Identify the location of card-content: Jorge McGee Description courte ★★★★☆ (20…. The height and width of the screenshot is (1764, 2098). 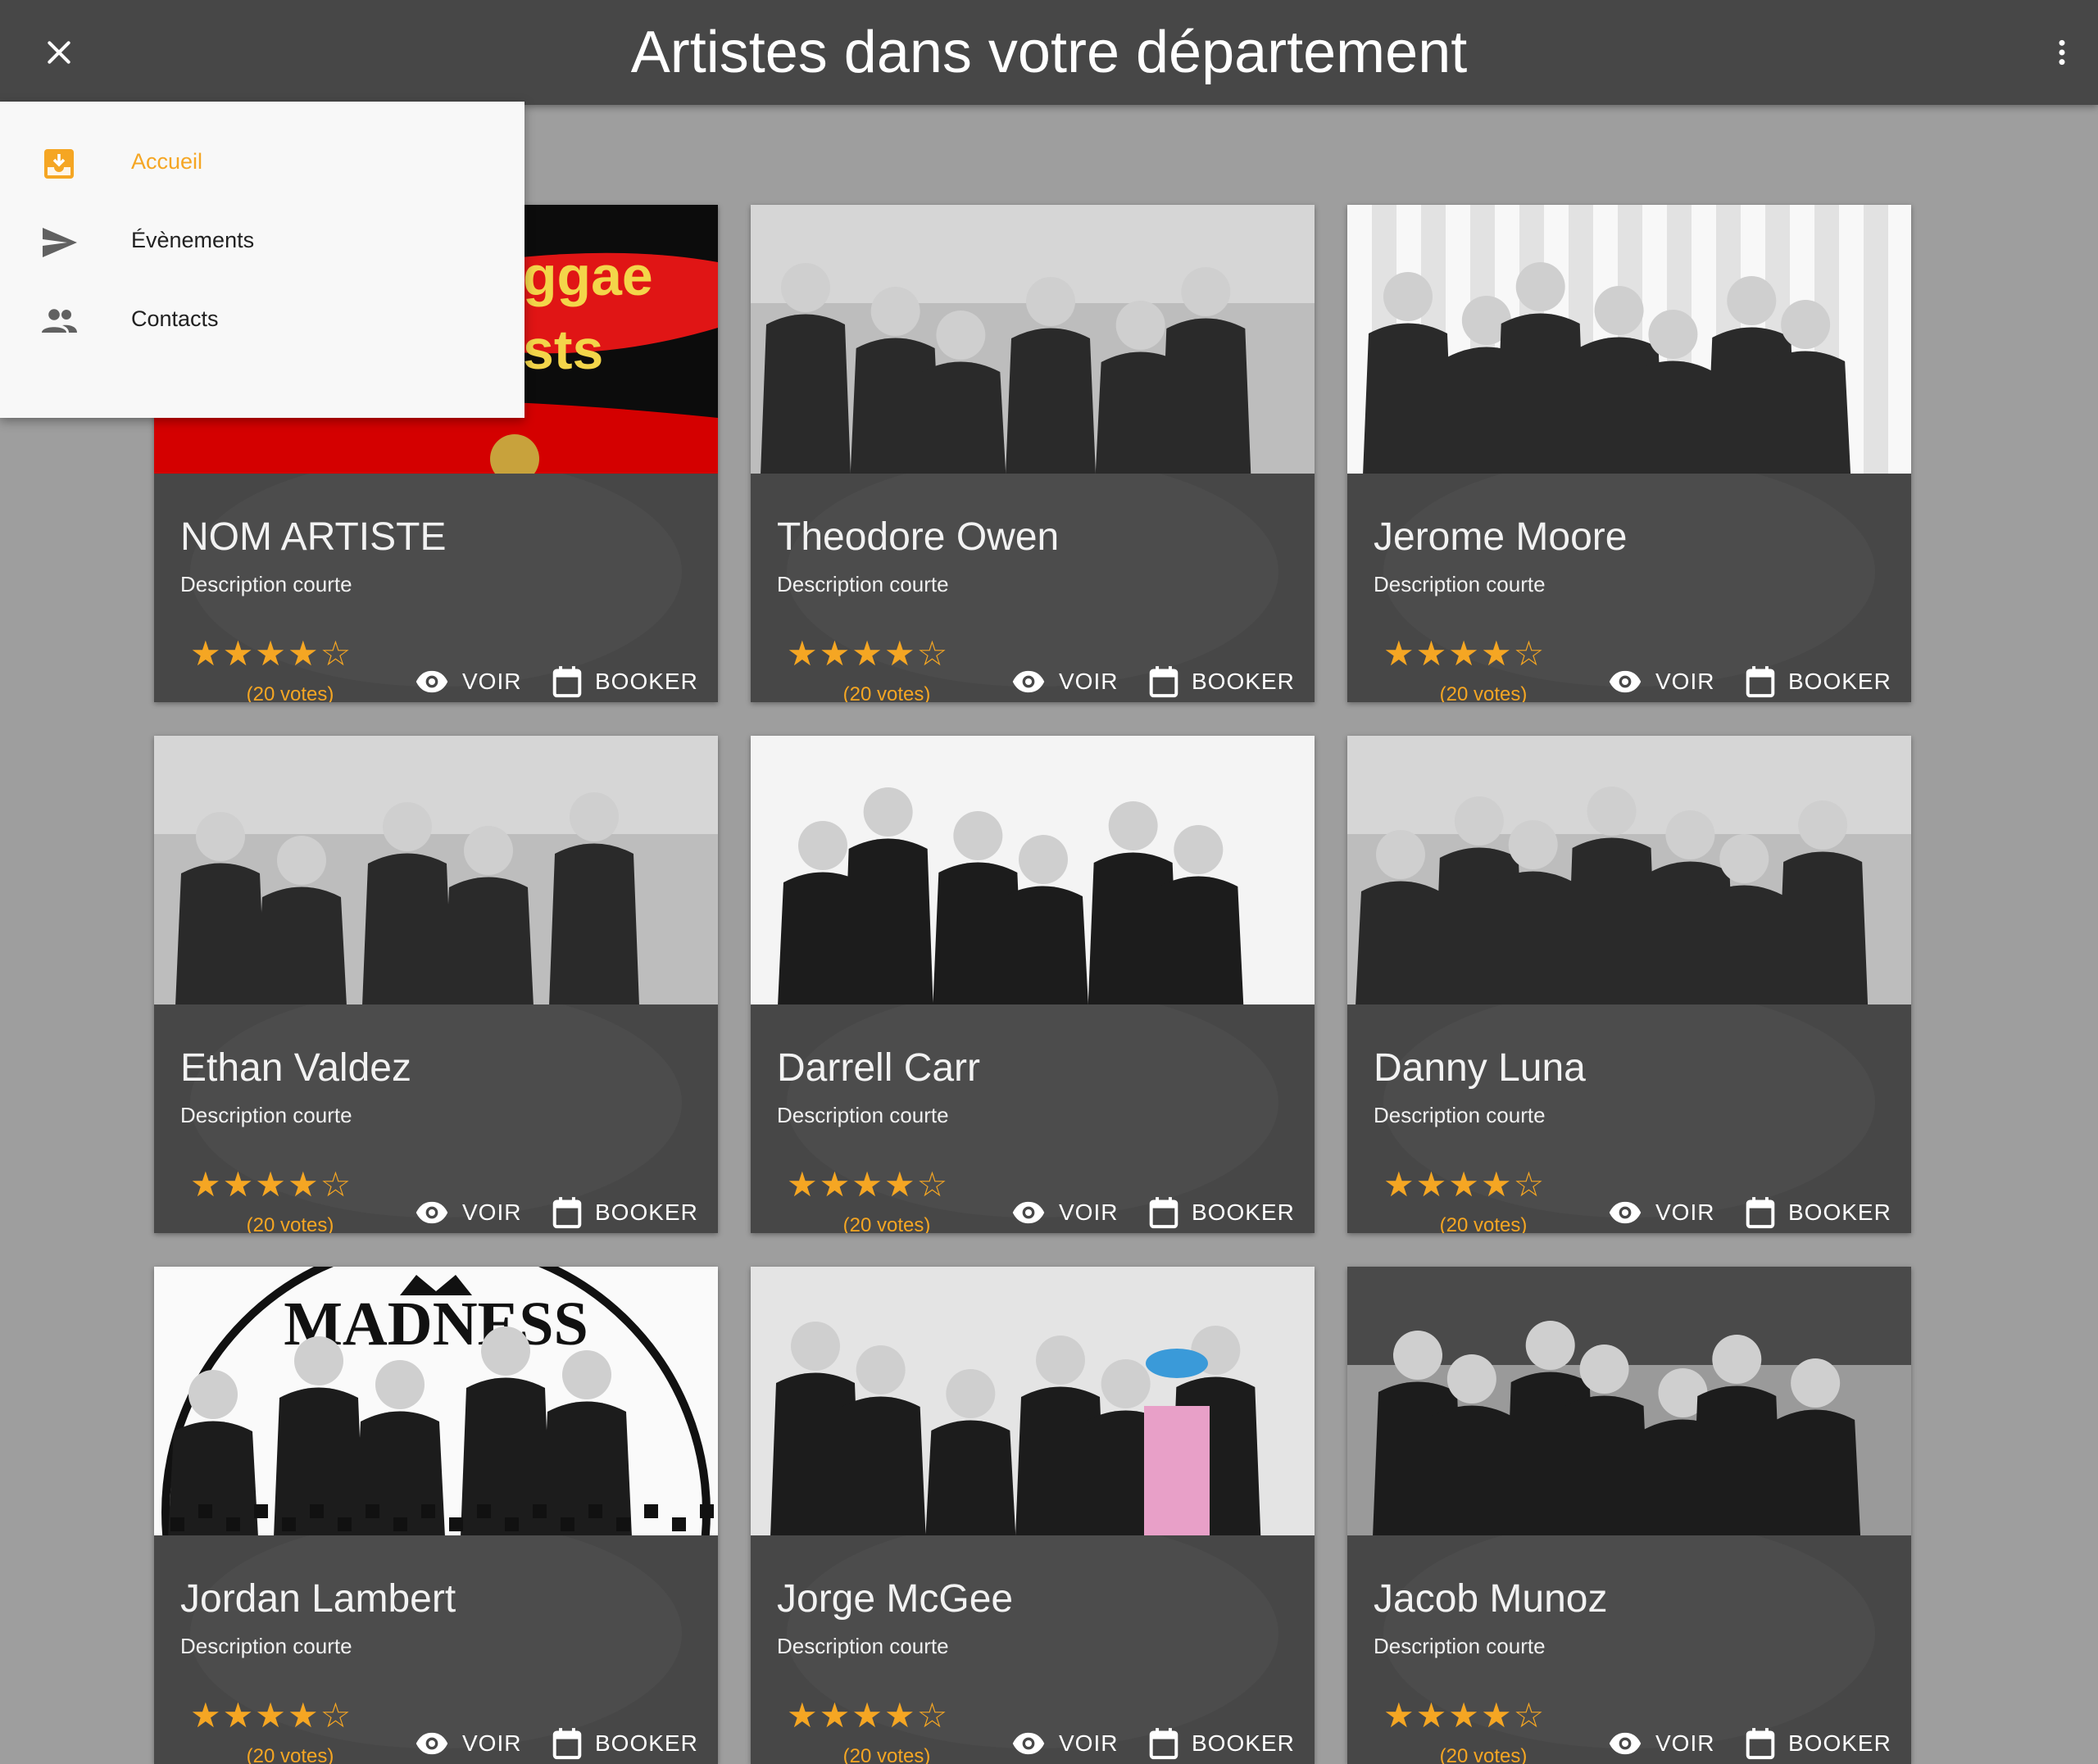
(1033, 1649).